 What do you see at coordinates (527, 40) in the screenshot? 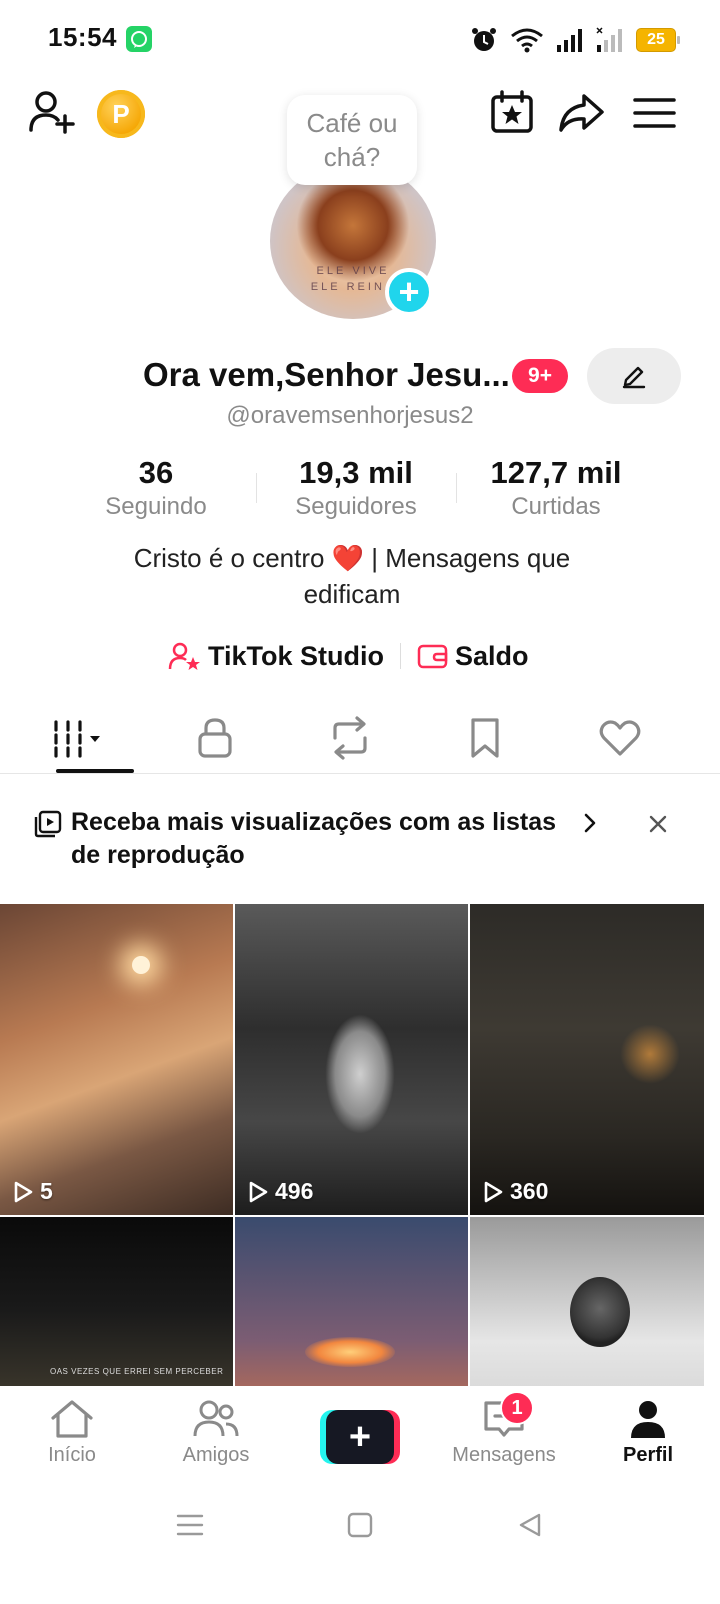
I see `wifi-icon` at bounding box center [527, 40].